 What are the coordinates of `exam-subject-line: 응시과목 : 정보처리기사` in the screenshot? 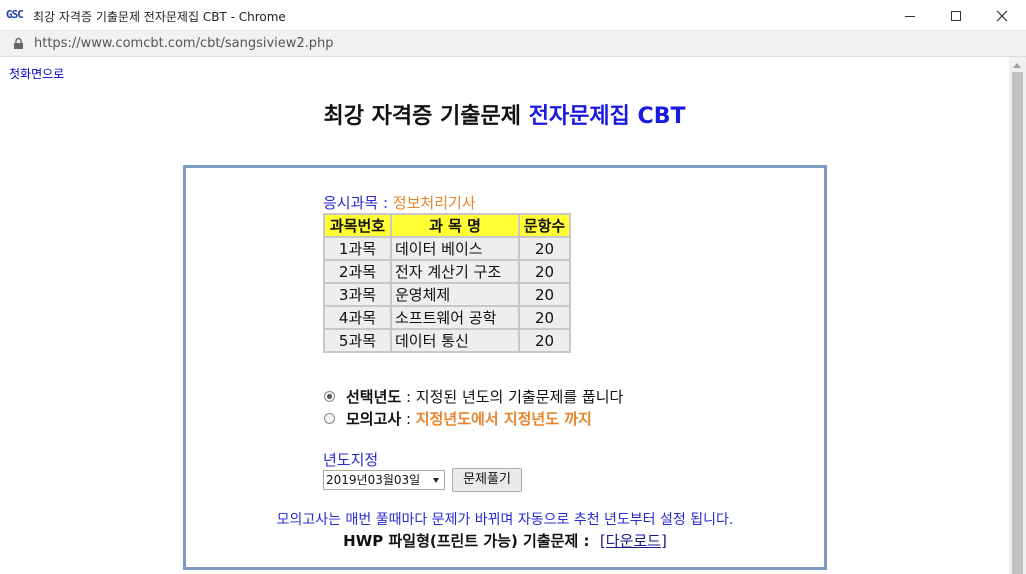 It's located at (399, 202).